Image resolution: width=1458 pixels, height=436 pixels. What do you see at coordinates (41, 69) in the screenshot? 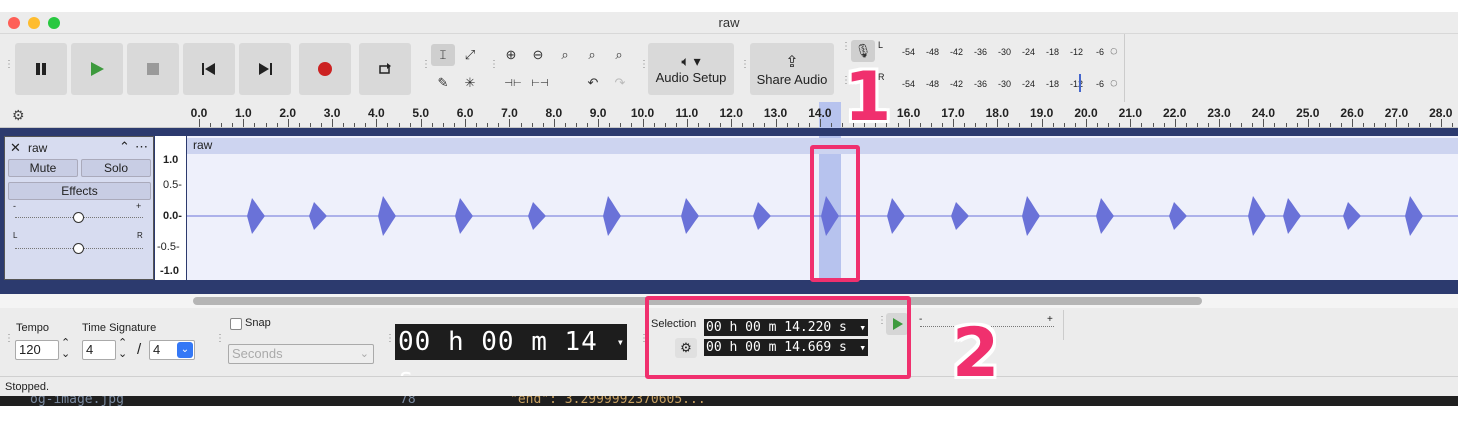
I see `pause-button` at bounding box center [41, 69].